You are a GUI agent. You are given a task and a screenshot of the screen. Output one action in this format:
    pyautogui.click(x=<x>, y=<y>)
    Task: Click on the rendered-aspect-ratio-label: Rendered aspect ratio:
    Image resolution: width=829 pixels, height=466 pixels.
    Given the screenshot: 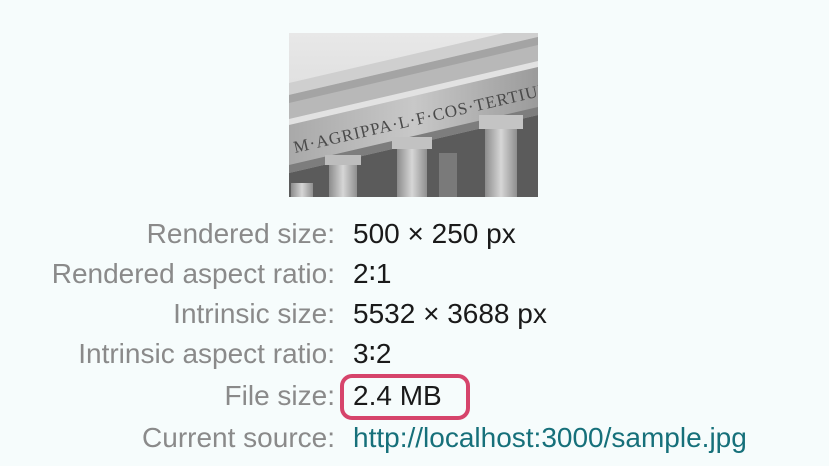 What is the action you would take?
    pyautogui.click(x=193, y=273)
    